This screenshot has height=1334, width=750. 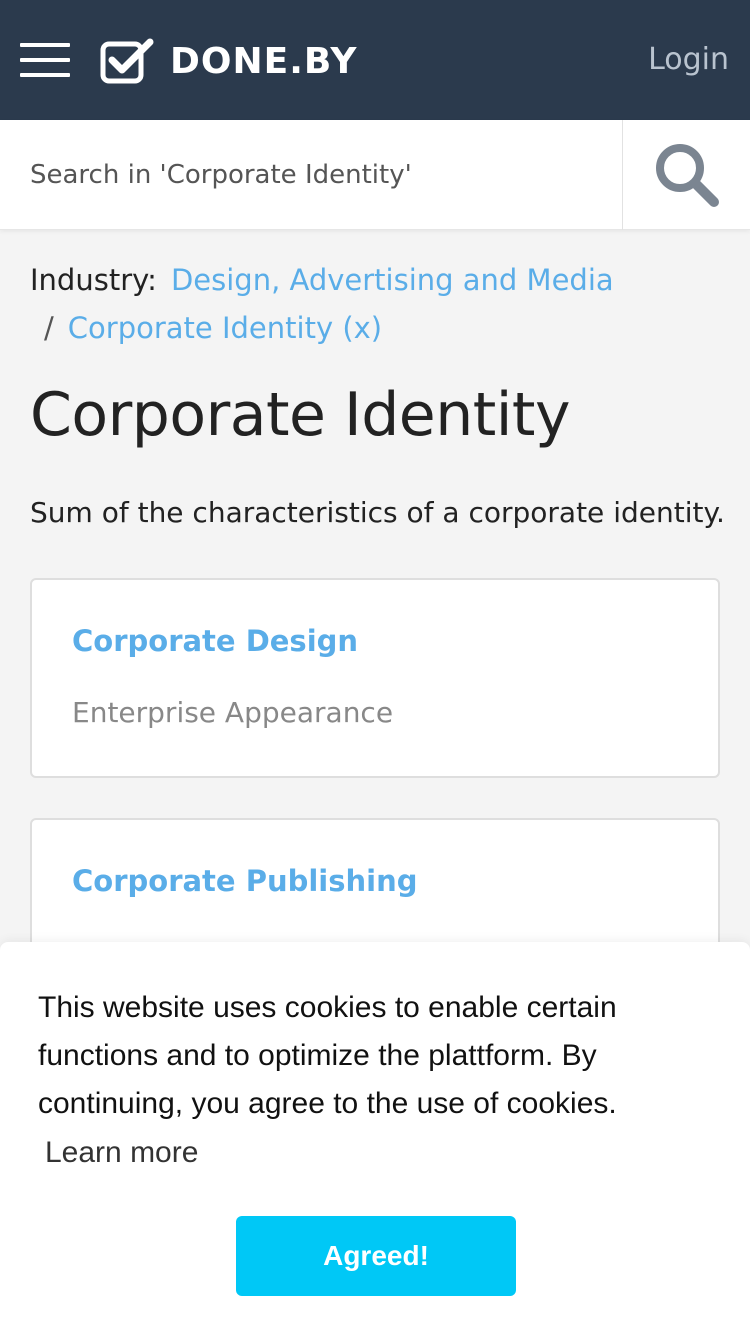 What do you see at coordinates (311, 175) in the screenshot?
I see `search-input` at bounding box center [311, 175].